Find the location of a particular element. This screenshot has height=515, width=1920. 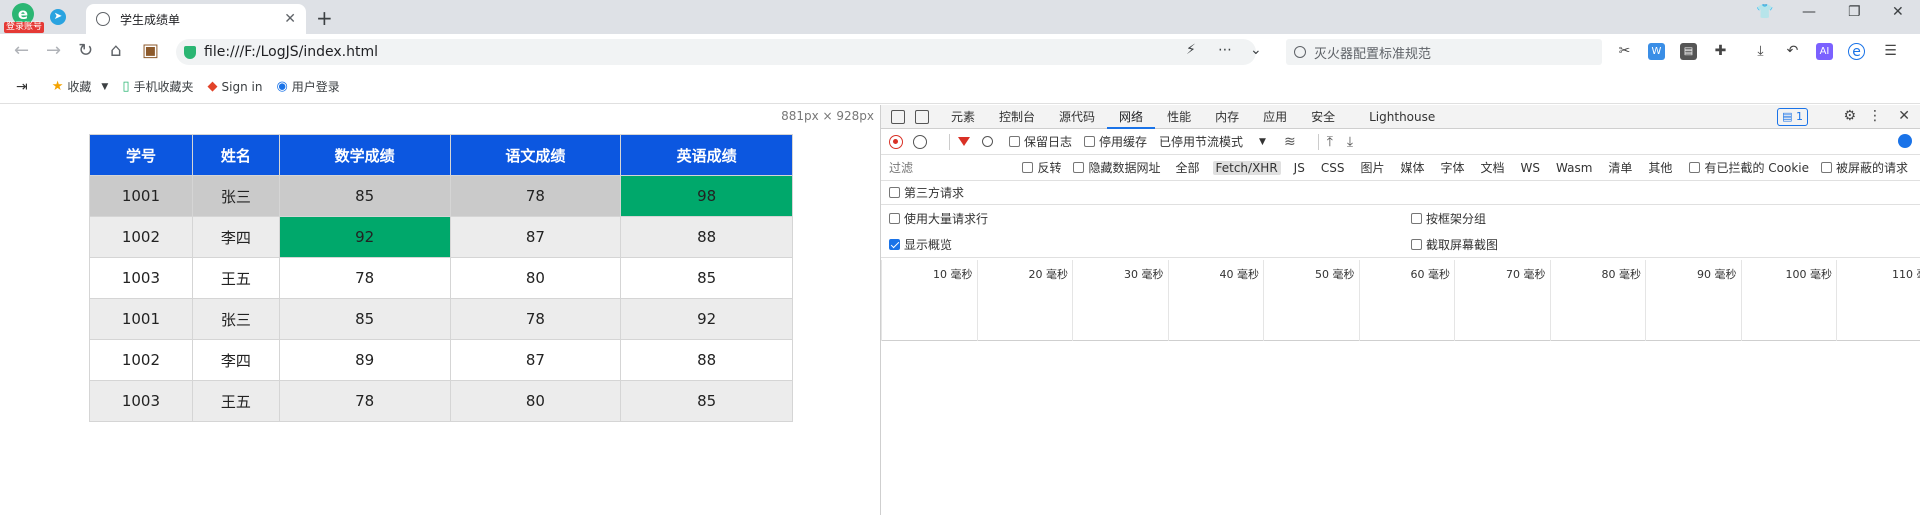

type-all: 全部 is located at coordinates (1187, 167).